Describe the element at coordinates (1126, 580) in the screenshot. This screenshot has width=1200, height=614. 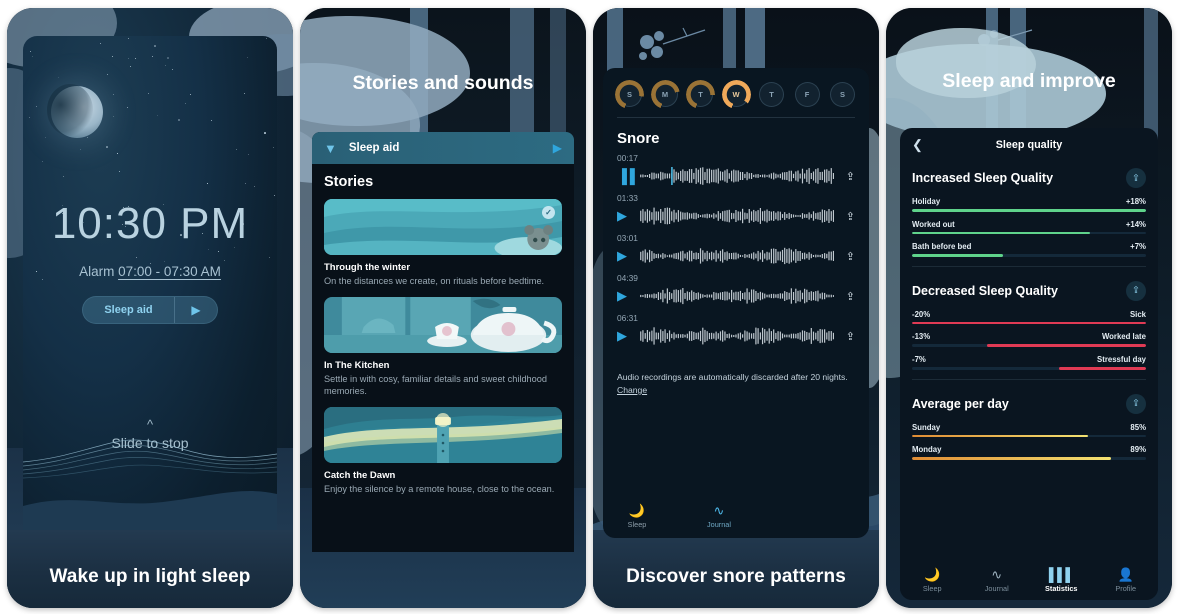
I see `nav-item-profile: 👤 Profile` at that location.